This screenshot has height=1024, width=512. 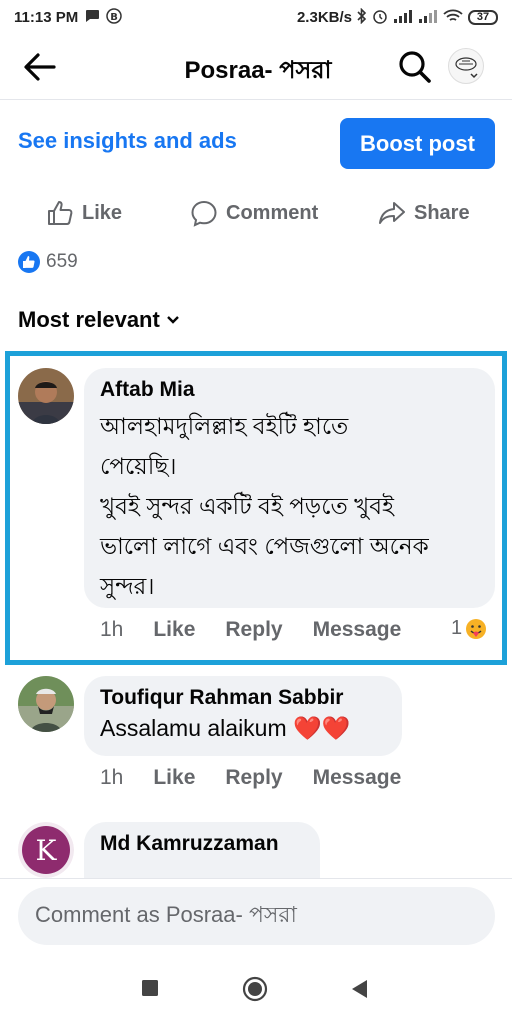 I want to click on sort-dropdown: Most relevant, so click(x=99, y=320).